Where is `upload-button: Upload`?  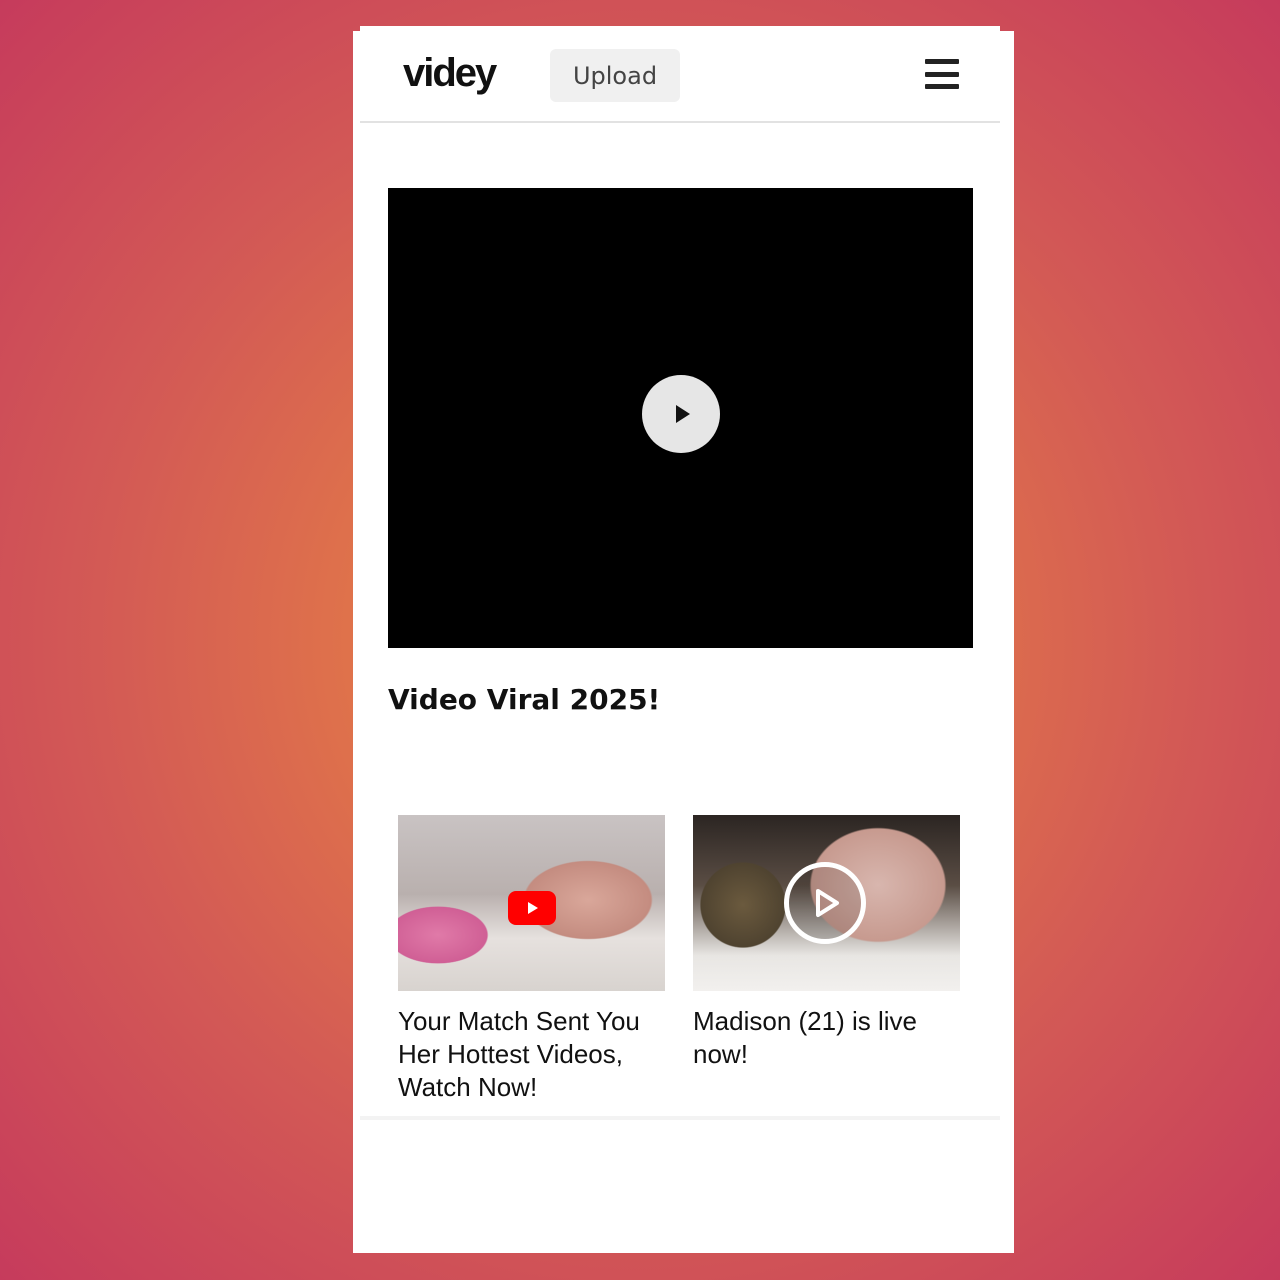
upload-button: Upload is located at coordinates (615, 75).